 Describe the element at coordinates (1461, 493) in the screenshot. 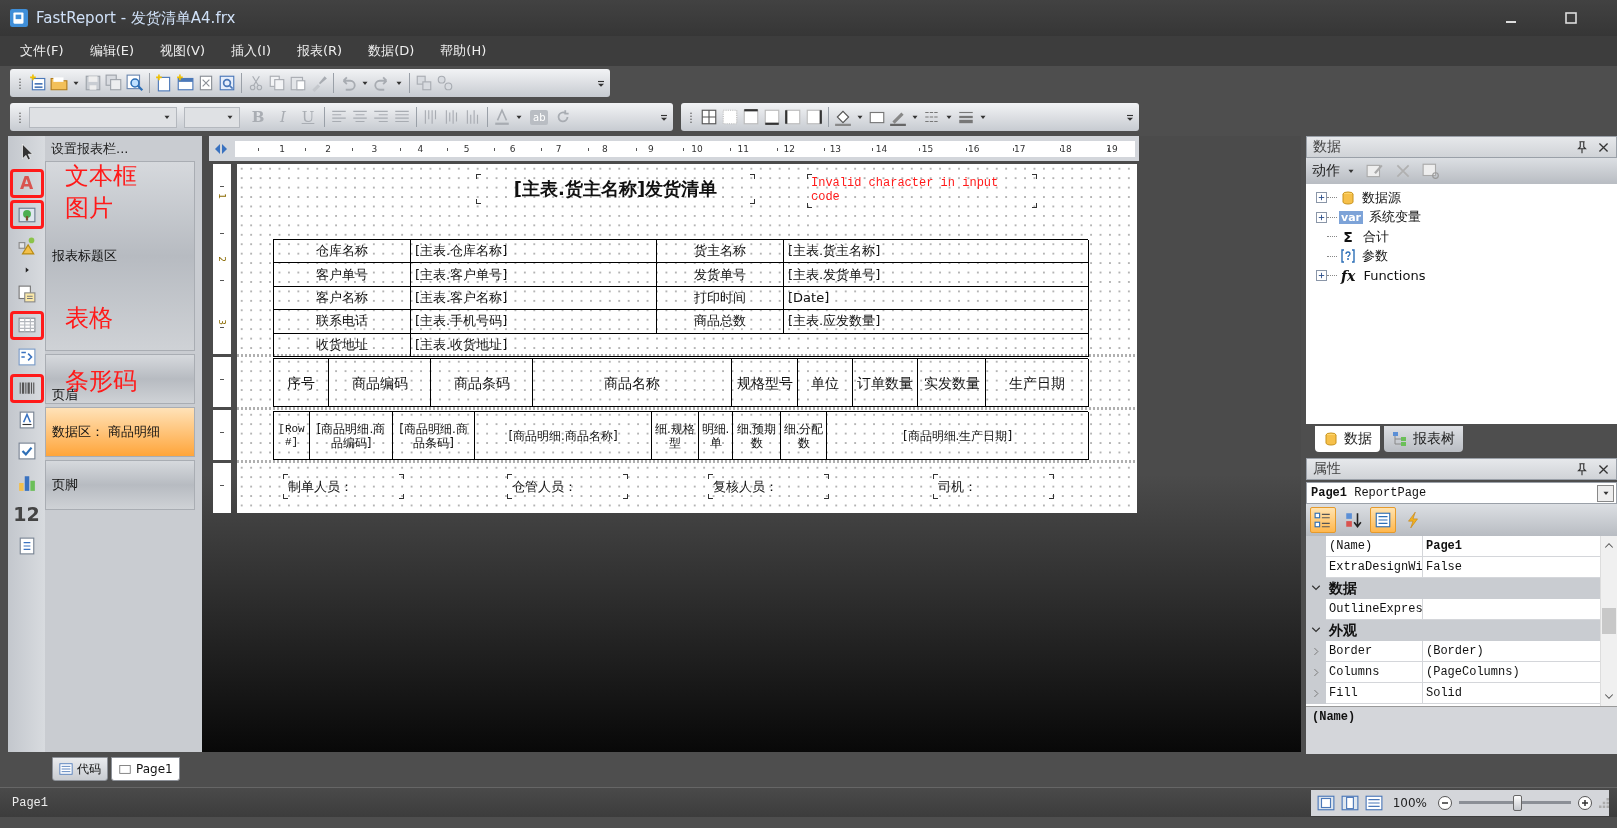

I see `object-selector: Page1 ReportPage` at that location.